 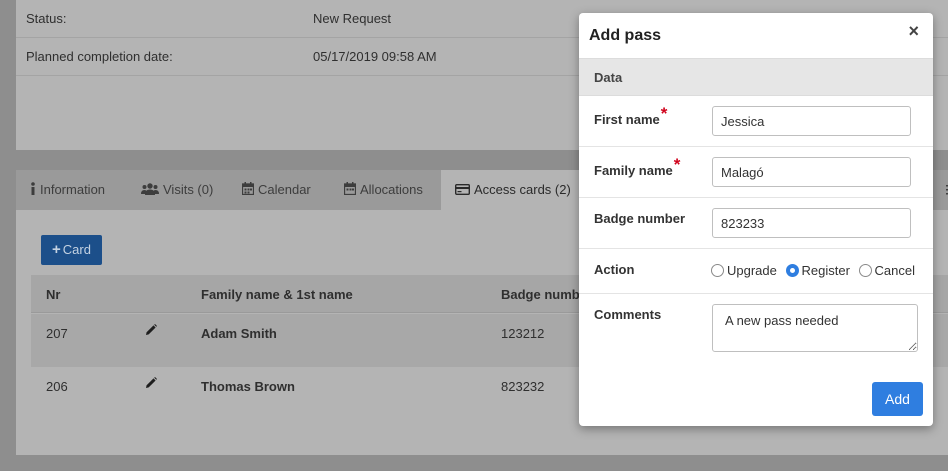 What do you see at coordinates (815, 328) in the screenshot?
I see `comments-textarea: A new pass needed` at bounding box center [815, 328].